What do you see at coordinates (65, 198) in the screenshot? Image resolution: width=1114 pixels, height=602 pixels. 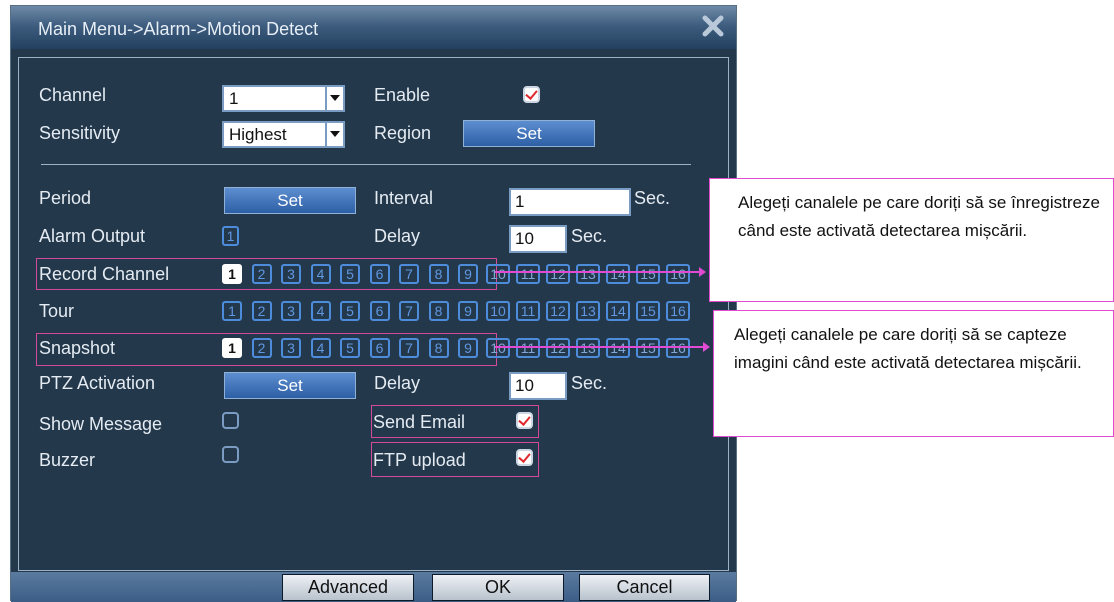 I see `period-label: Period` at bounding box center [65, 198].